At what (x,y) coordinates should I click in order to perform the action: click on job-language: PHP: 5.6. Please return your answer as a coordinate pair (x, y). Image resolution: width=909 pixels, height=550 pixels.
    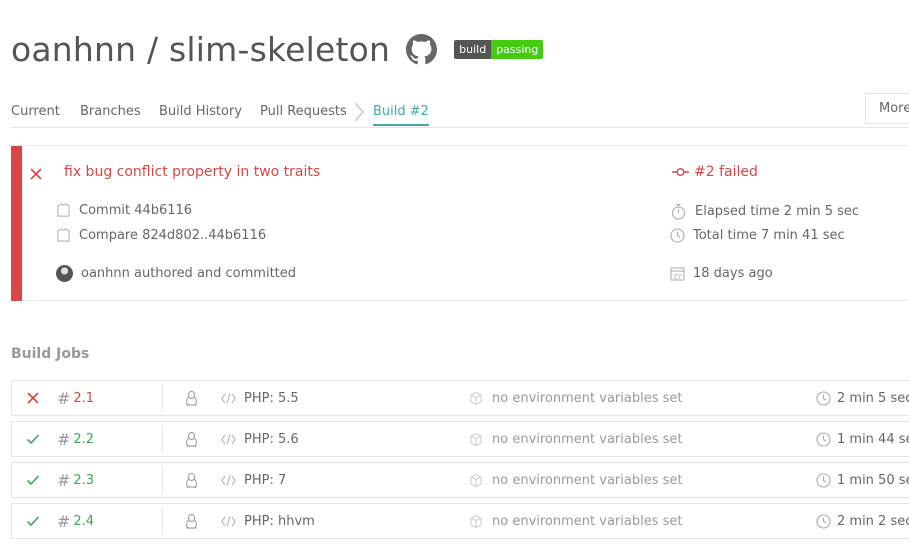
    Looking at the image, I should click on (260, 439).